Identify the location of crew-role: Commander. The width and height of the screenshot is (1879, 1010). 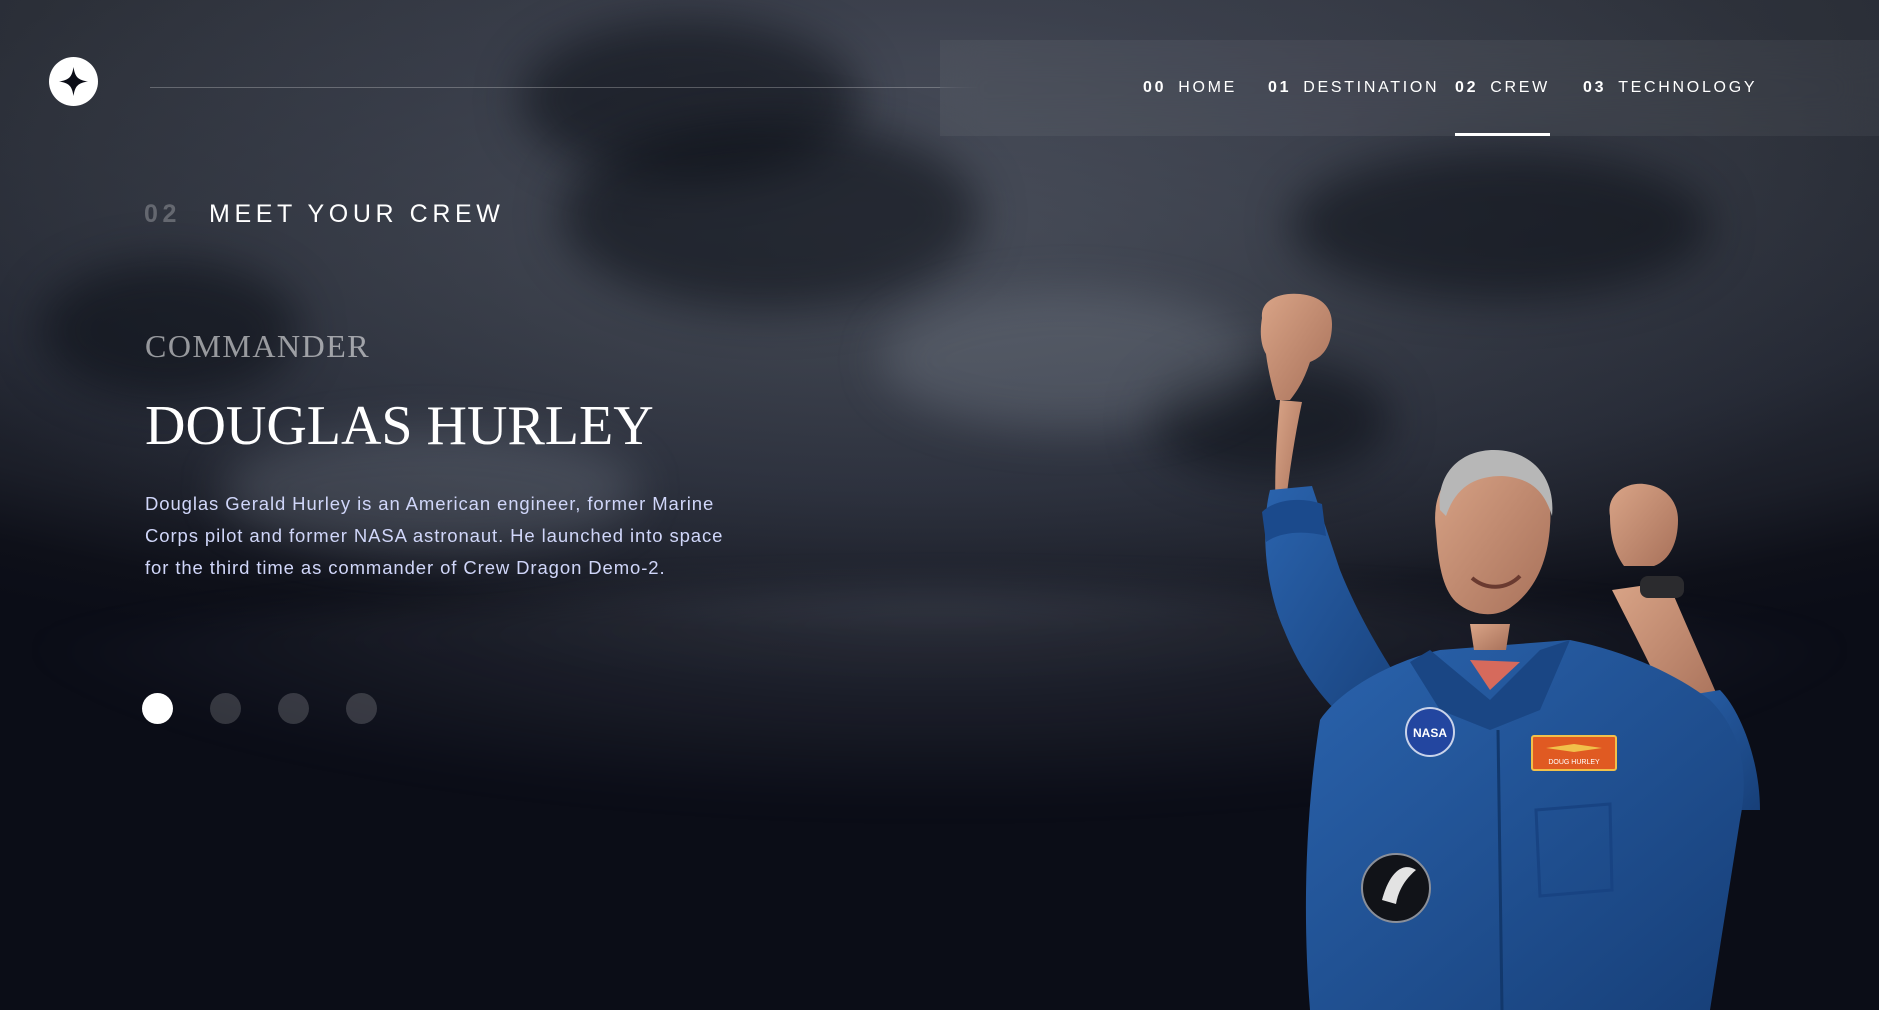
(258, 346).